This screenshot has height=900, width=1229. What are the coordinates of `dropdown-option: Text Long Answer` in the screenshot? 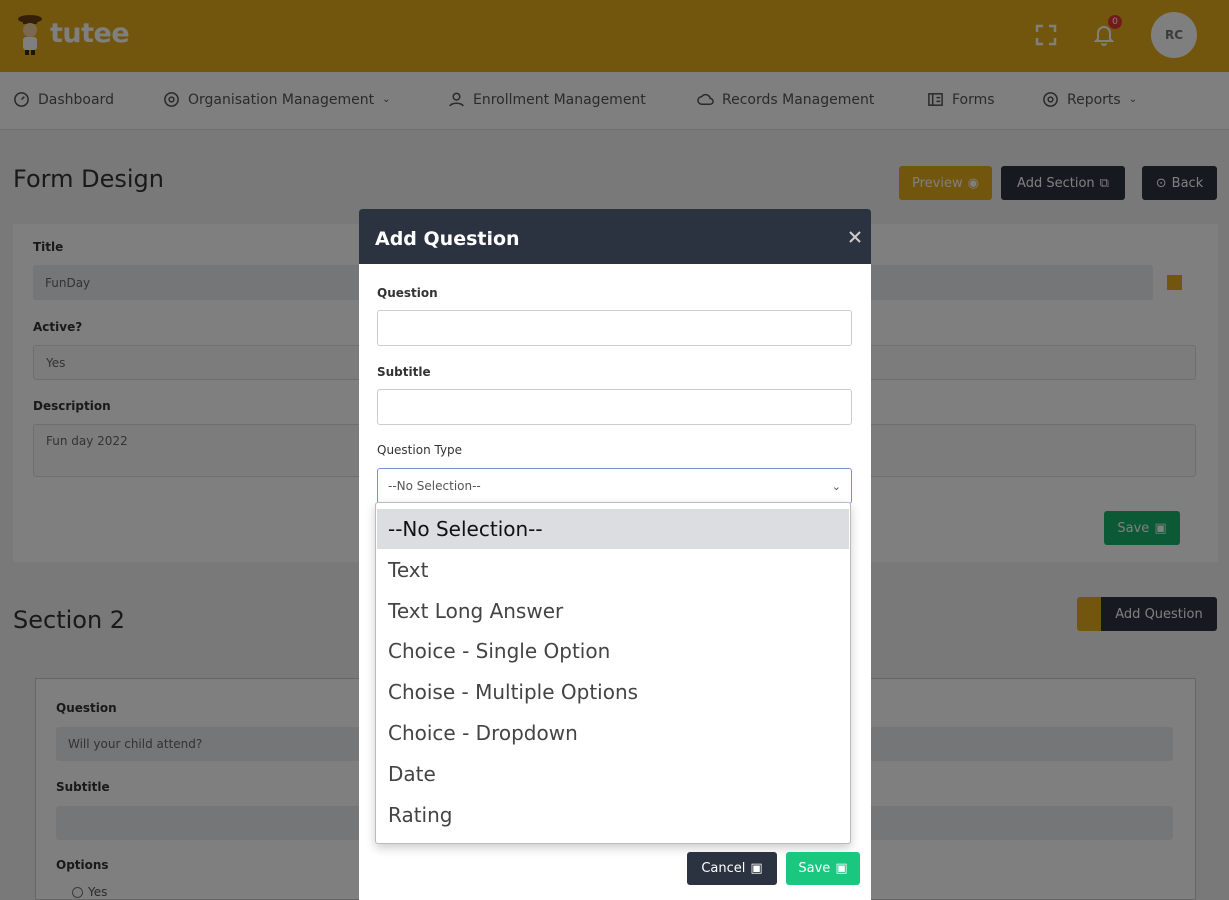 It's located at (613, 611).